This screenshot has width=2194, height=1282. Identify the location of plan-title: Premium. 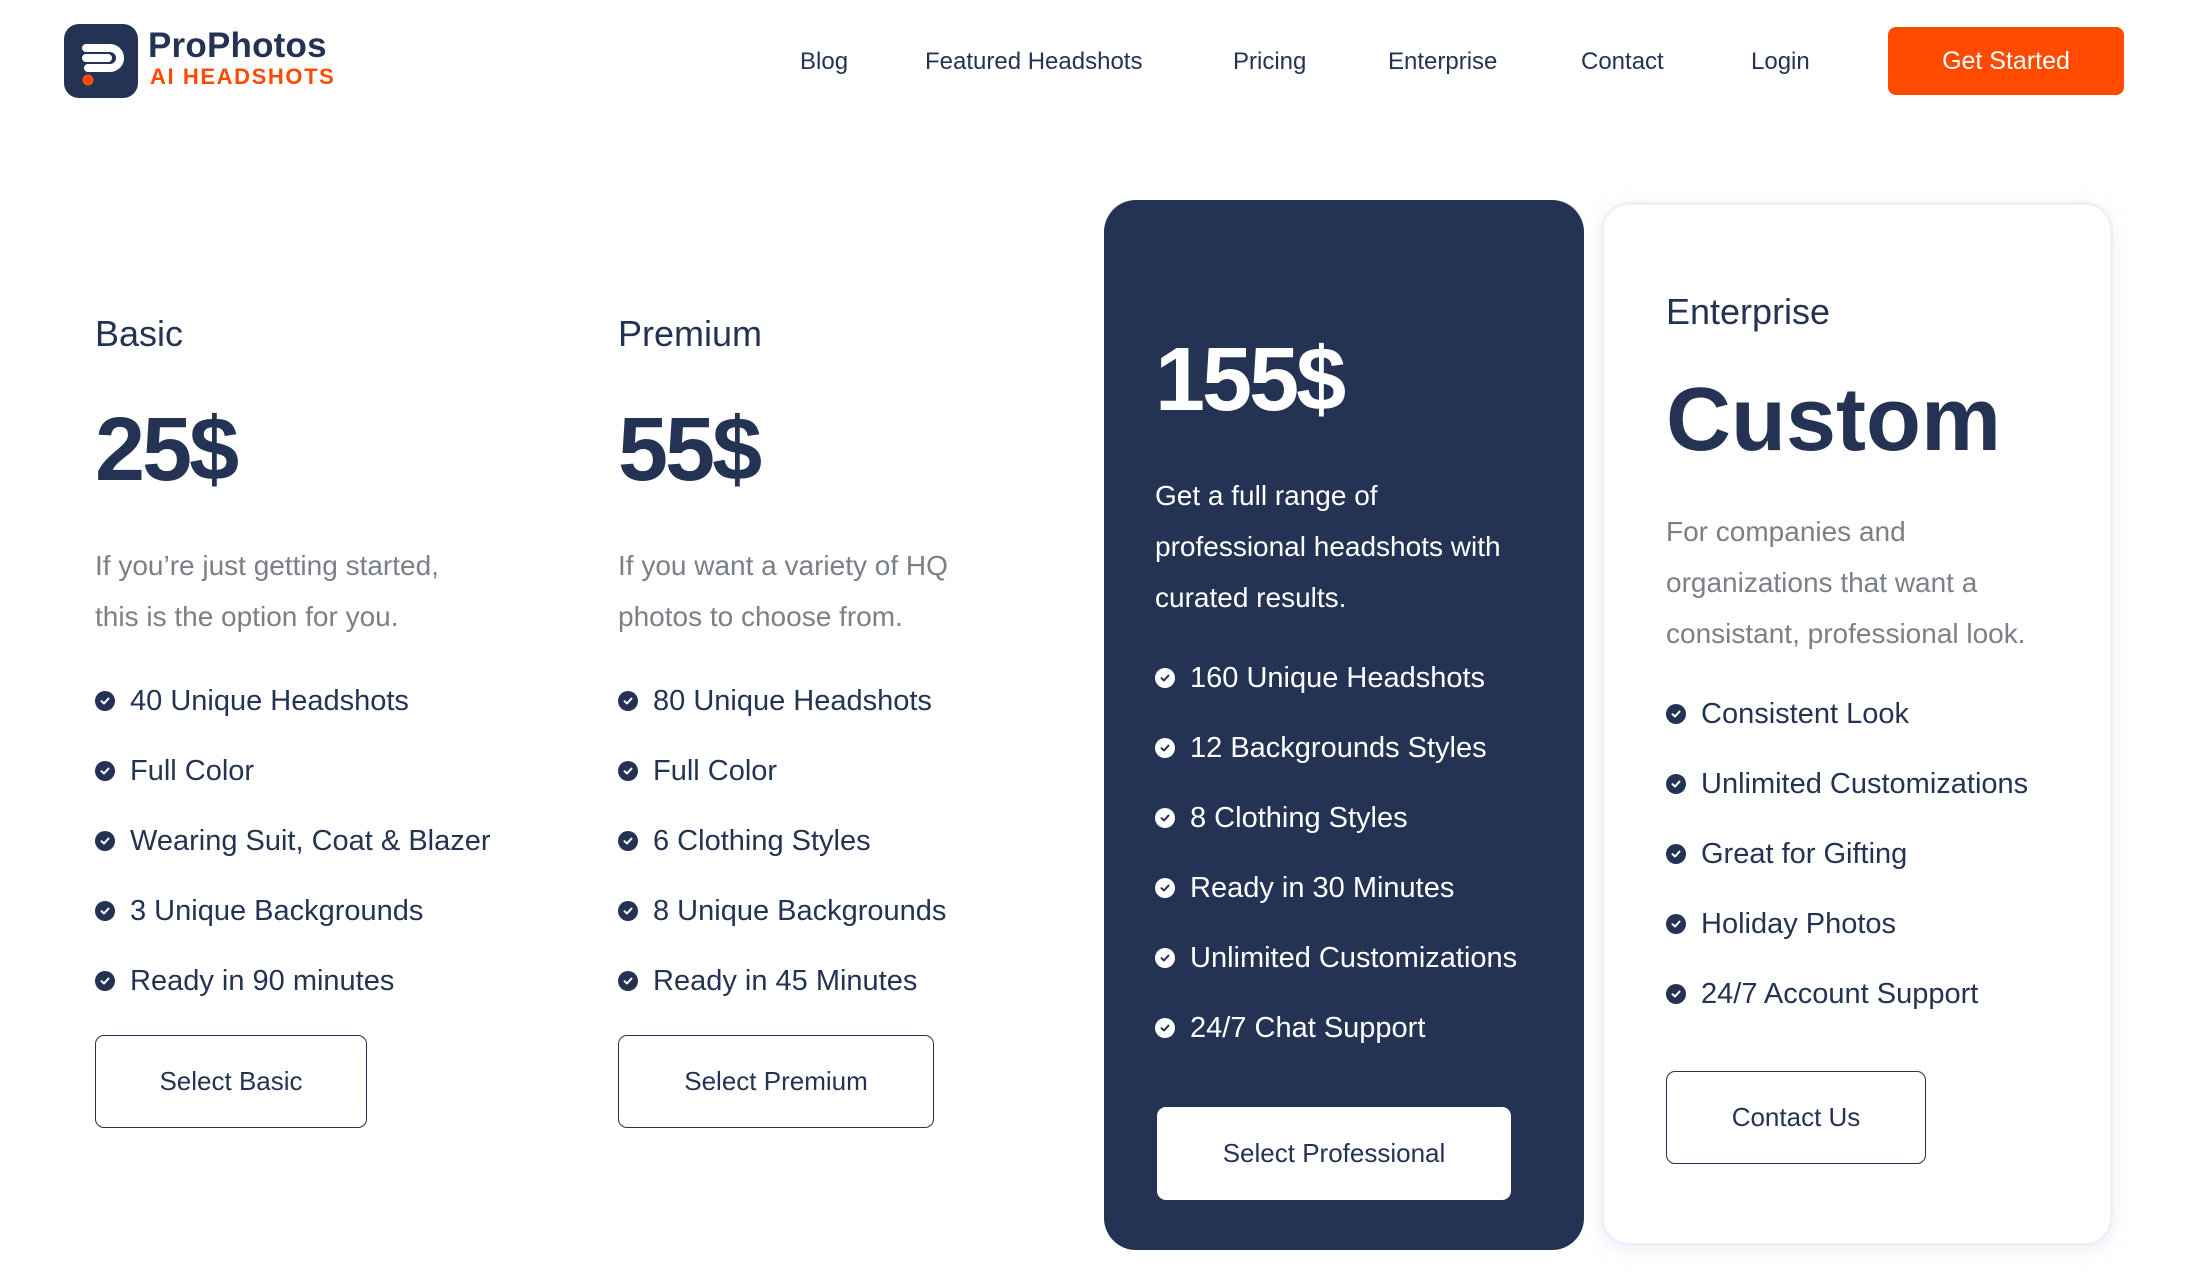
(690, 333).